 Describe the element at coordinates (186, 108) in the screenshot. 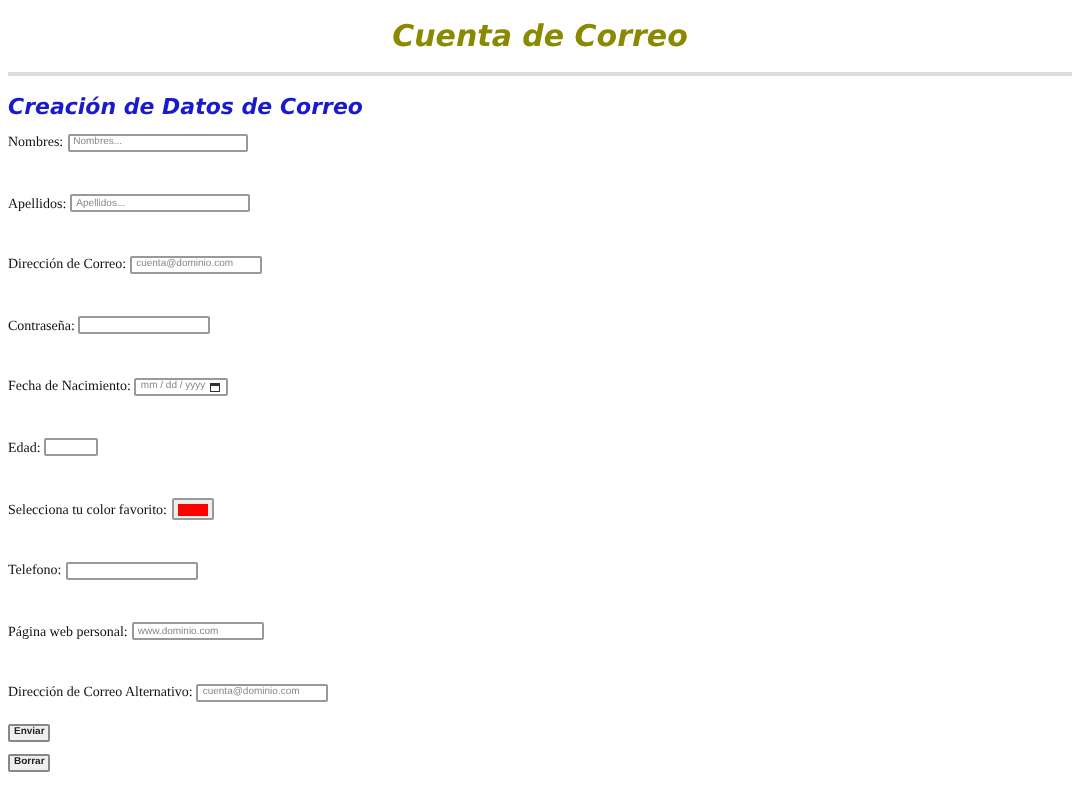

I see `form-heading: Creación de Datos de Correo` at that location.